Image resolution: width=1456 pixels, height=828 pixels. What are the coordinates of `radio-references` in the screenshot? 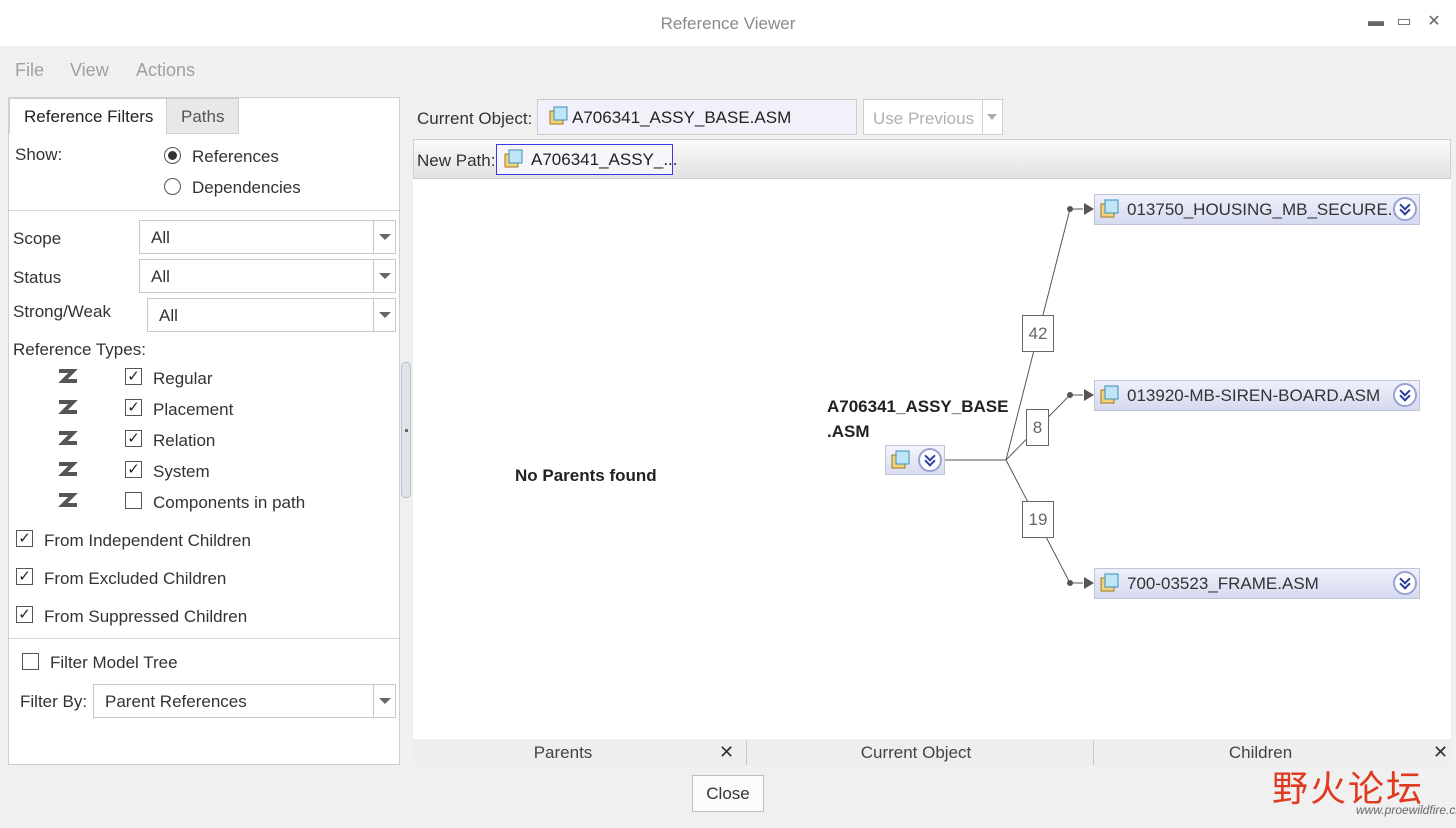 It's located at (172, 155).